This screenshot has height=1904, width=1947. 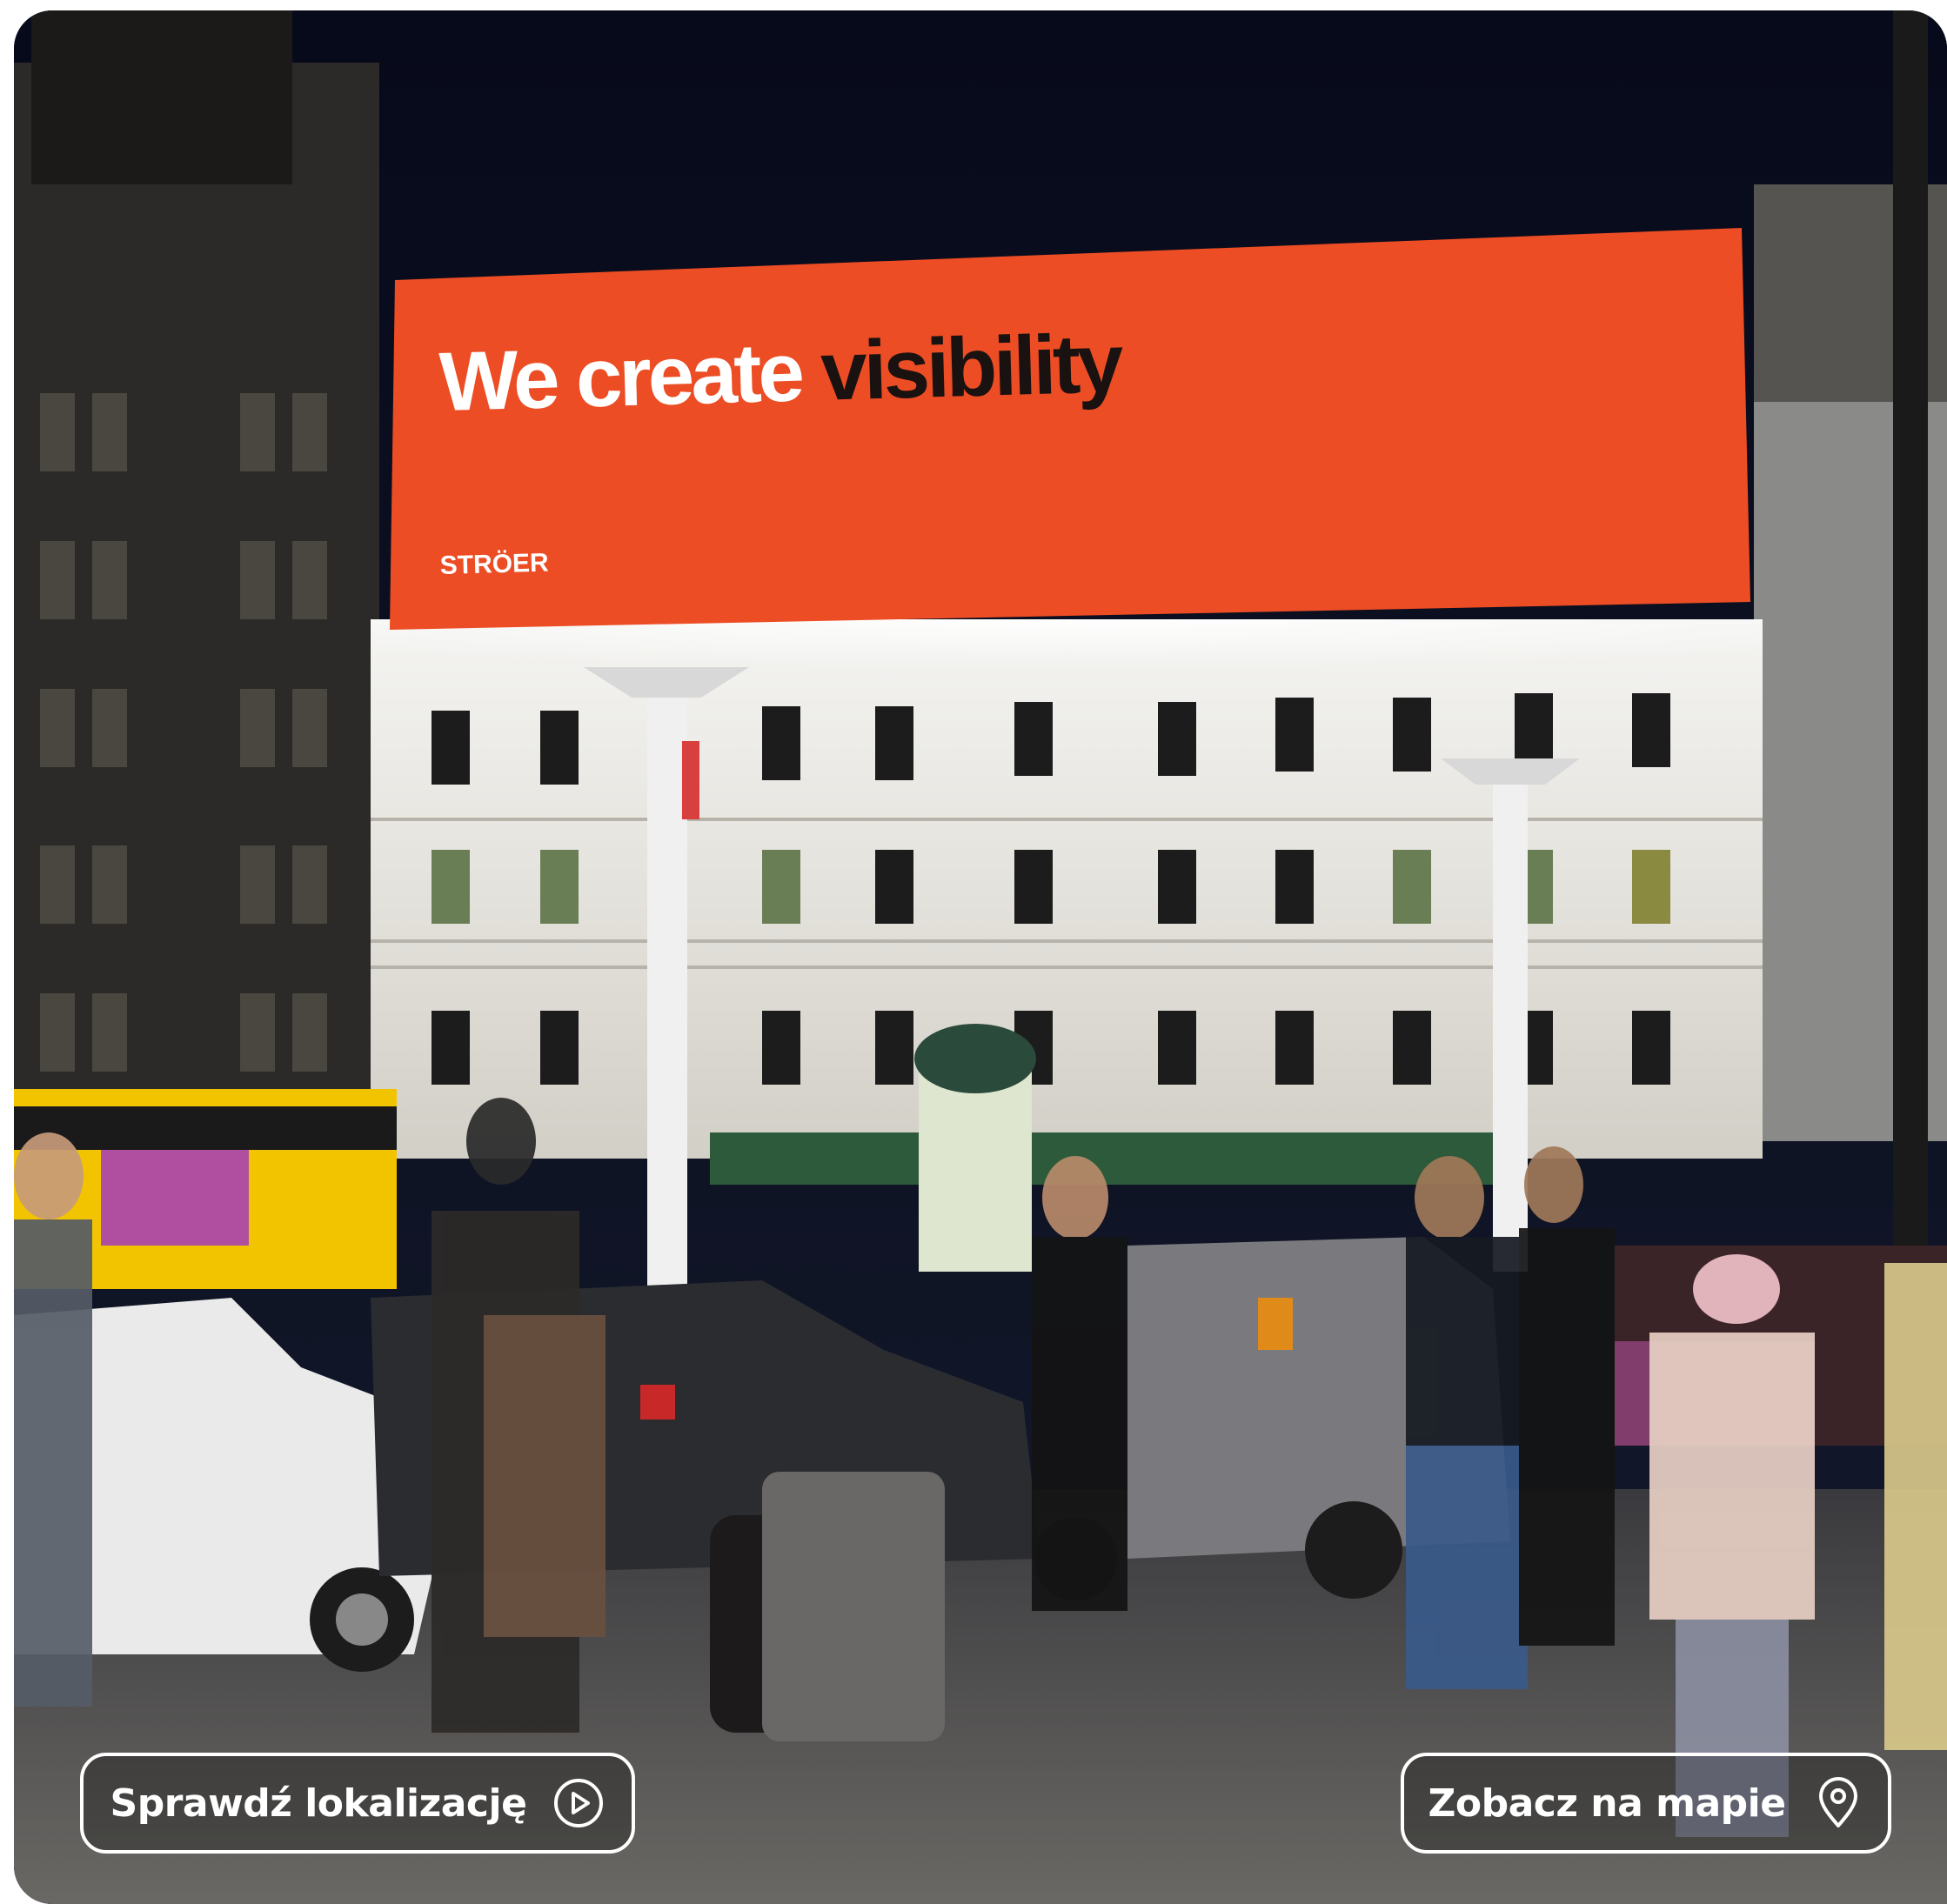 What do you see at coordinates (781, 373) in the screenshot?
I see `billboard-headline: We create visibility` at bounding box center [781, 373].